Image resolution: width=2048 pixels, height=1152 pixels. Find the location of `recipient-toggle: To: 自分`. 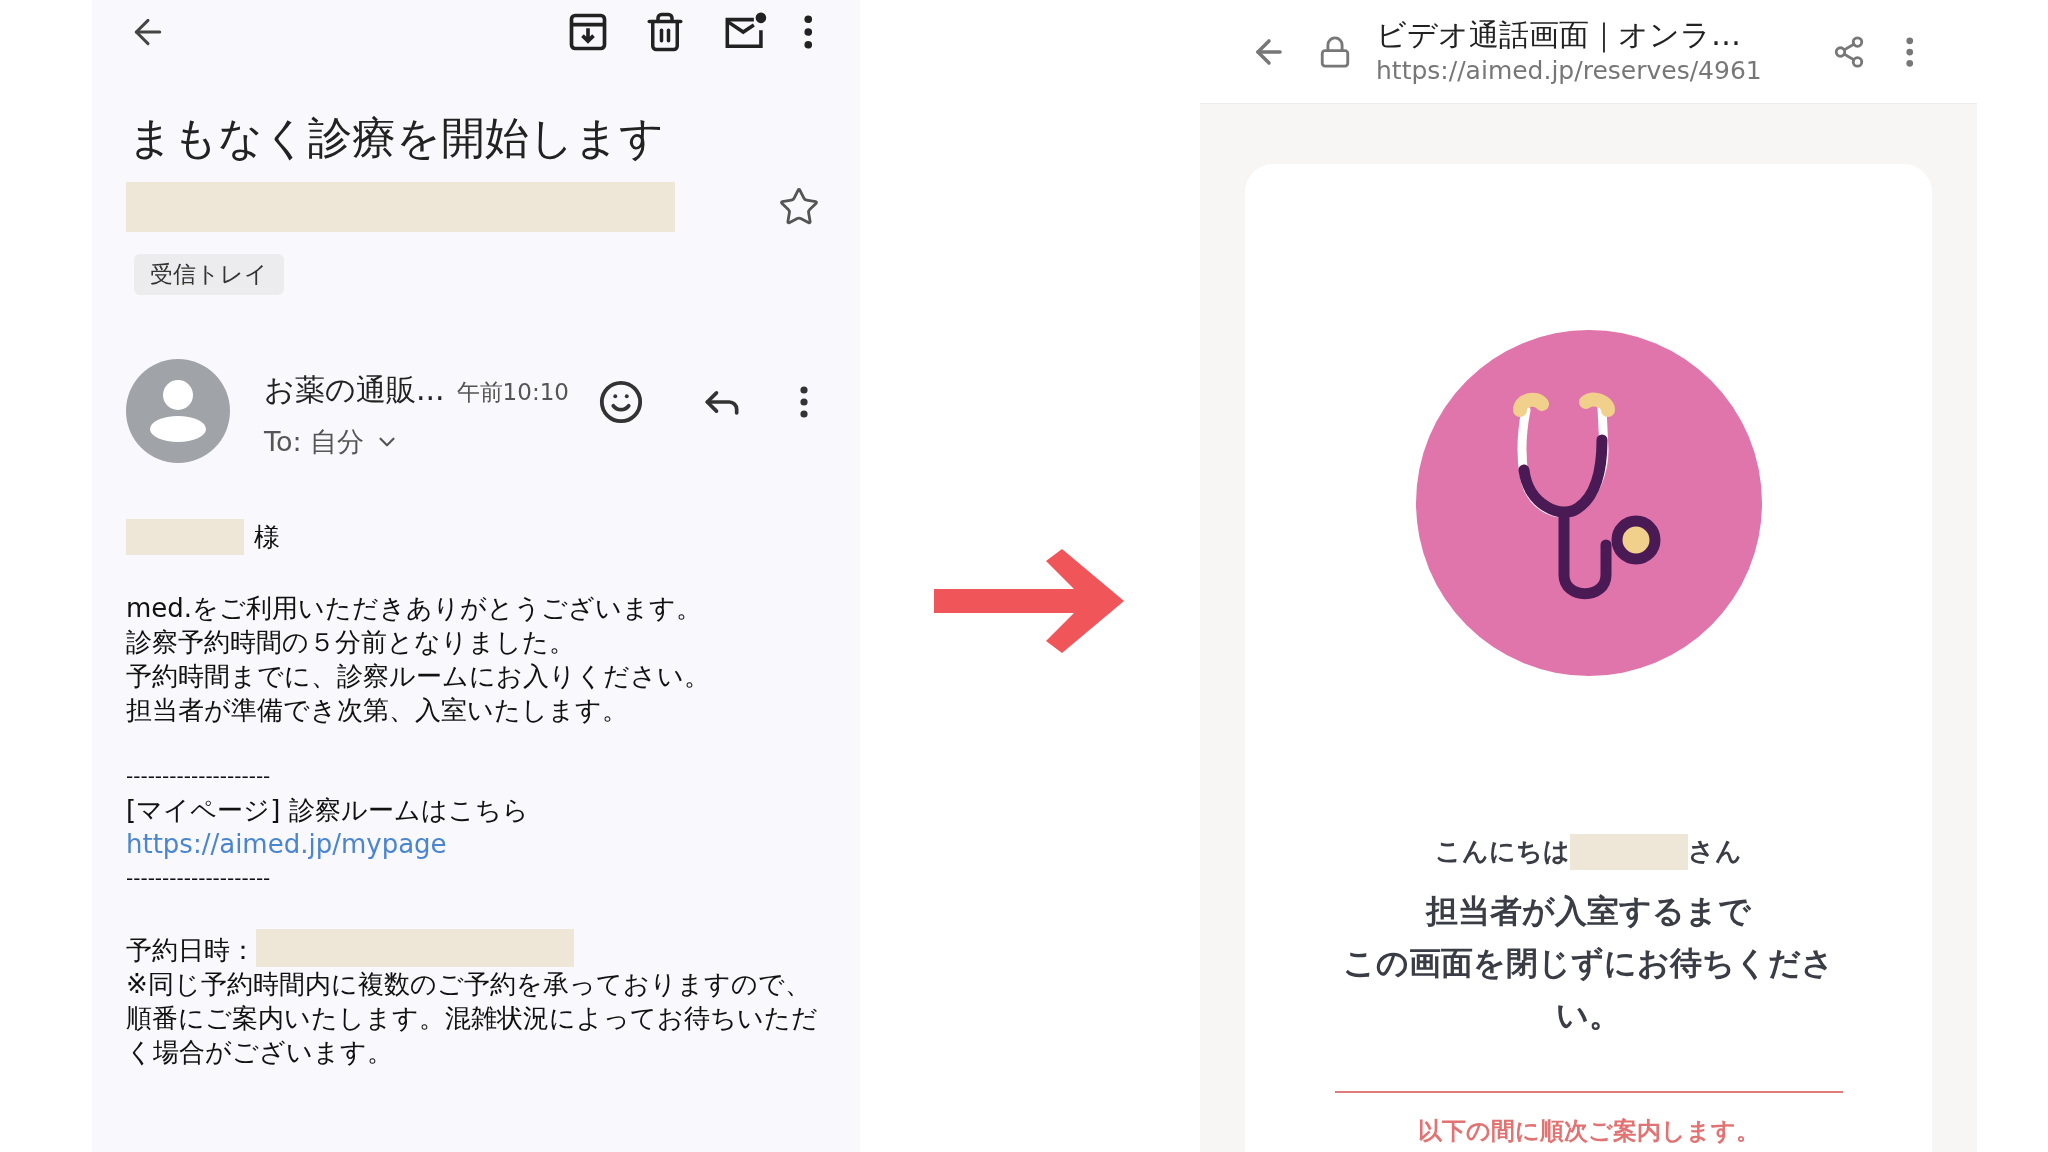

recipient-toggle: To: 自分 is located at coordinates (416, 441).